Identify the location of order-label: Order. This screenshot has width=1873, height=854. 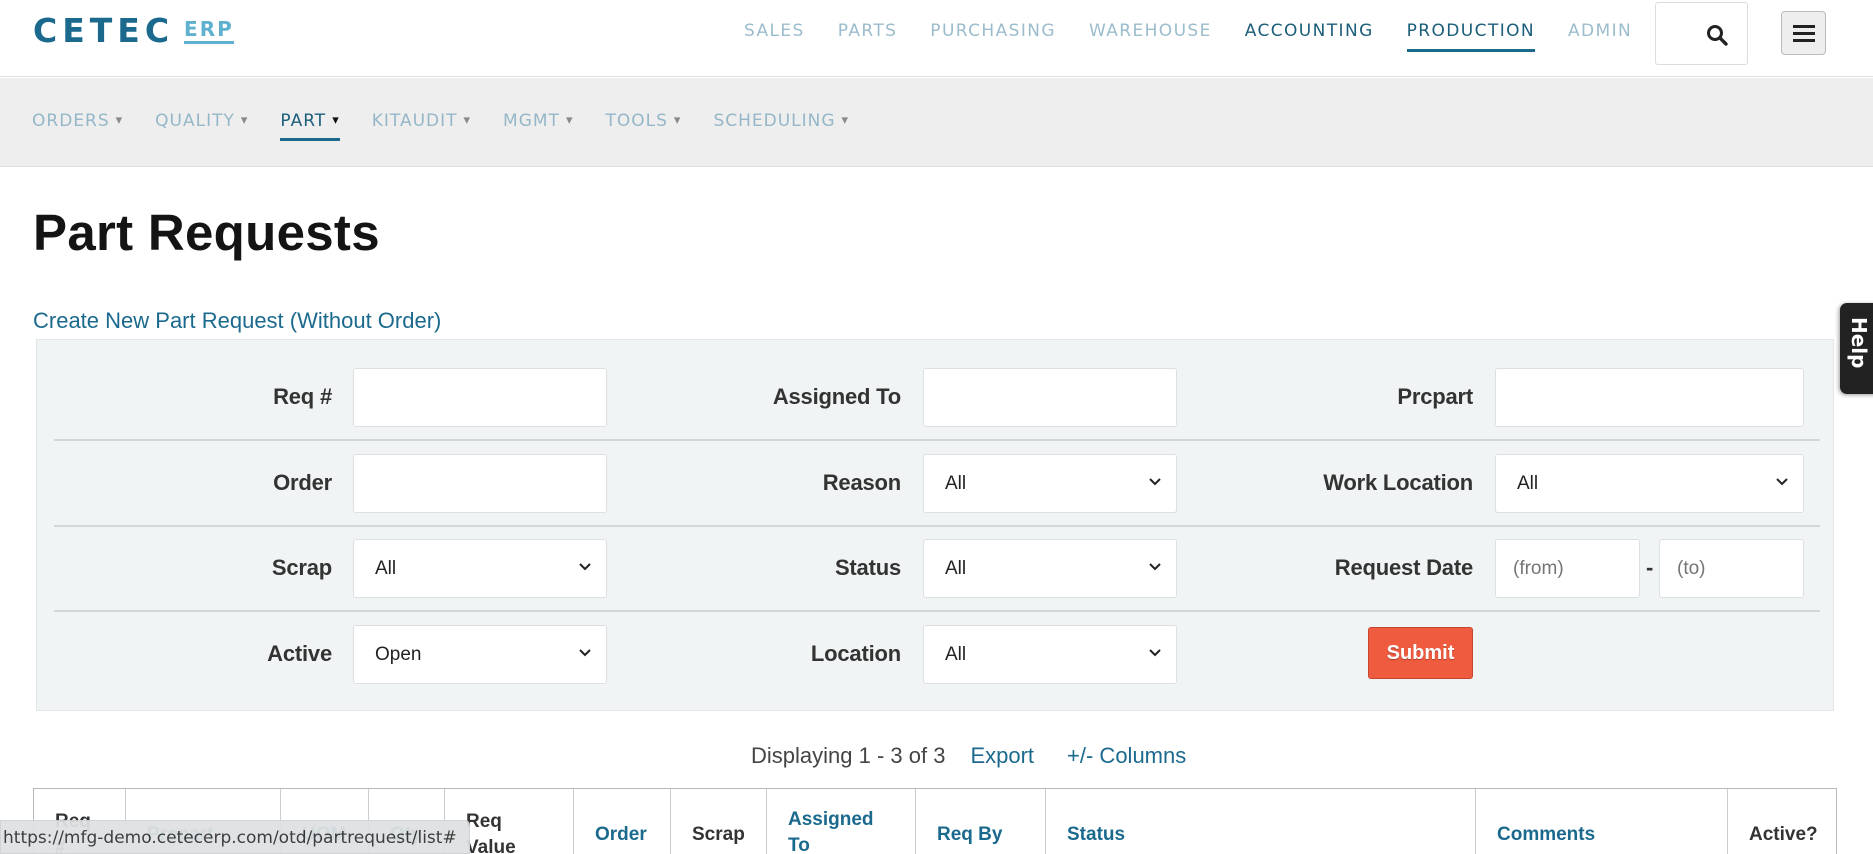
(302, 482).